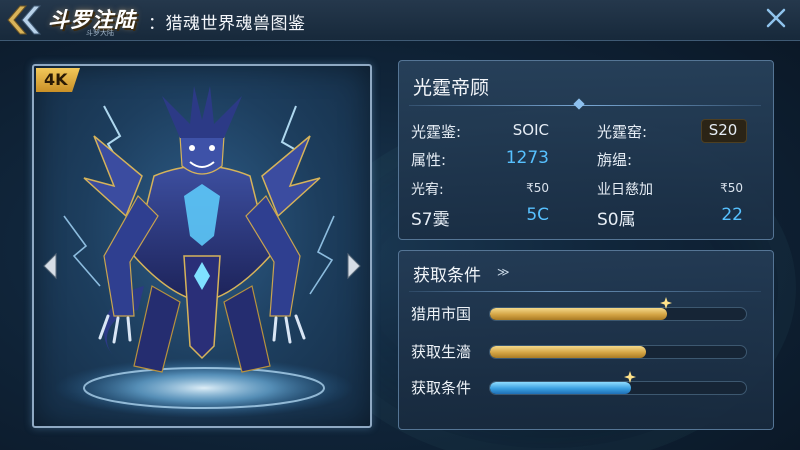 The height and width of the screenshot is (450, 800). Describe the element at coordinates (430, 220) in the screenshot. I see `stat-label: S7霙` at that location.